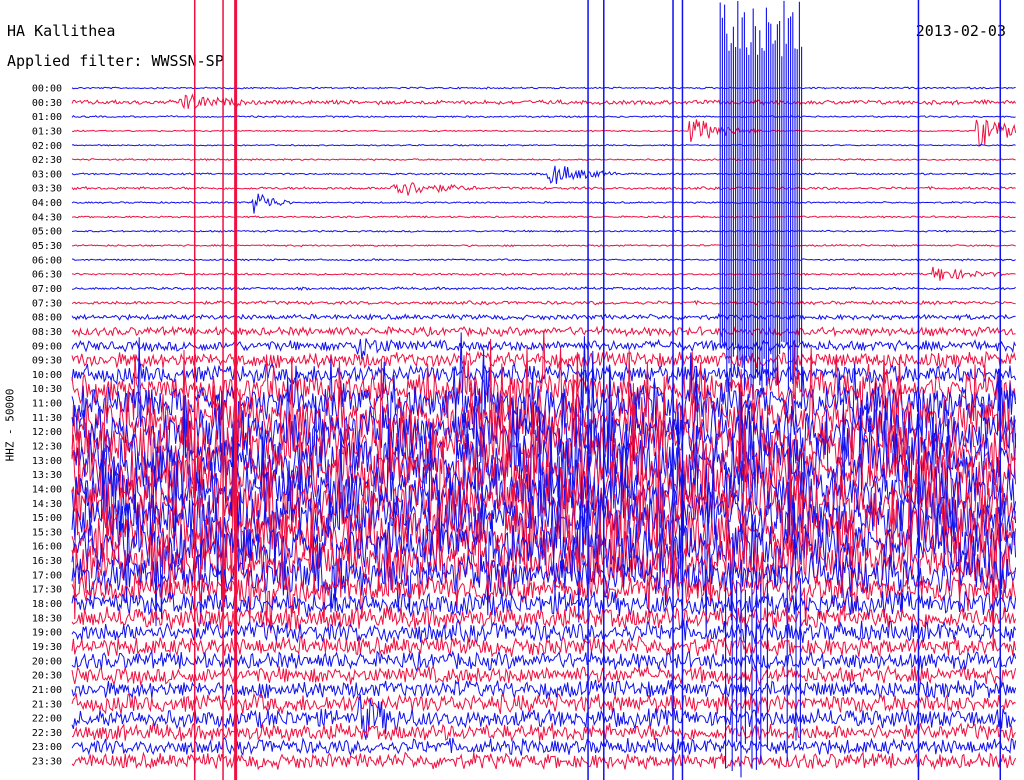  I want to click on row-tick-label: 19:30, so click(47, 647).